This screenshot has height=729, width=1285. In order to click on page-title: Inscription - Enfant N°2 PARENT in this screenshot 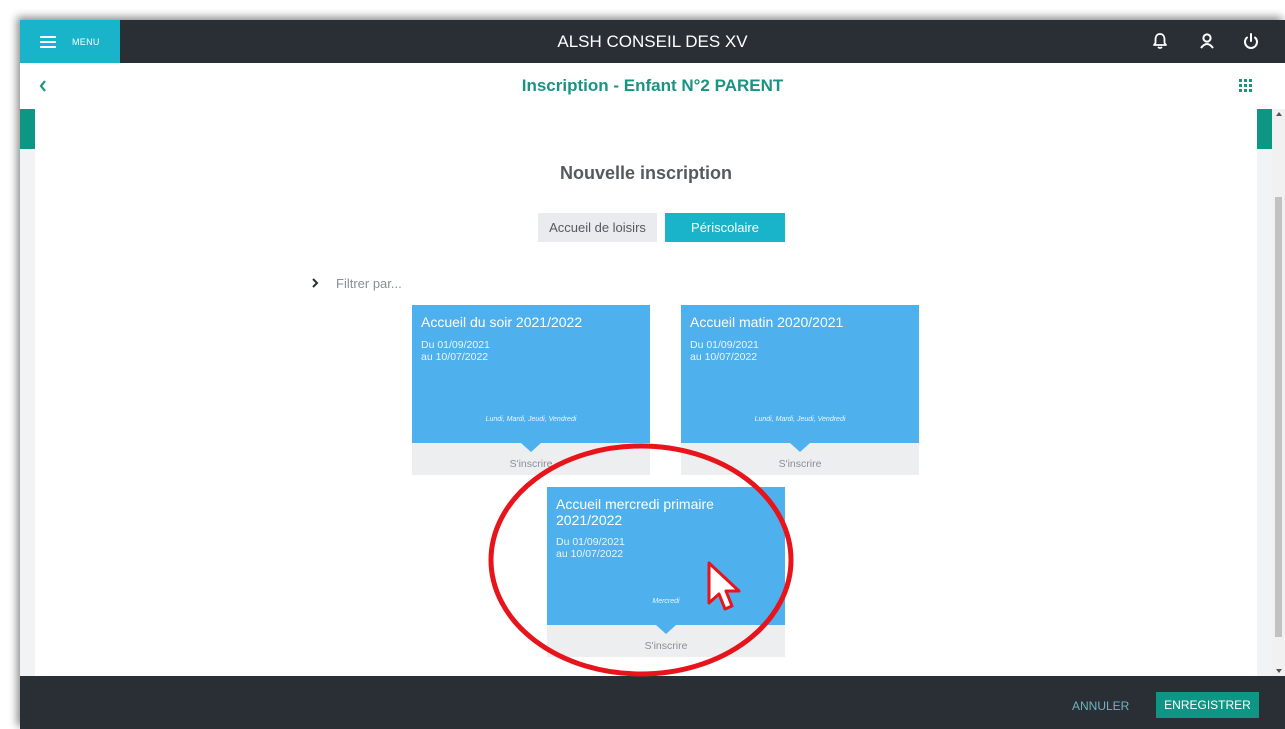, I will do `click(652, 85)`.